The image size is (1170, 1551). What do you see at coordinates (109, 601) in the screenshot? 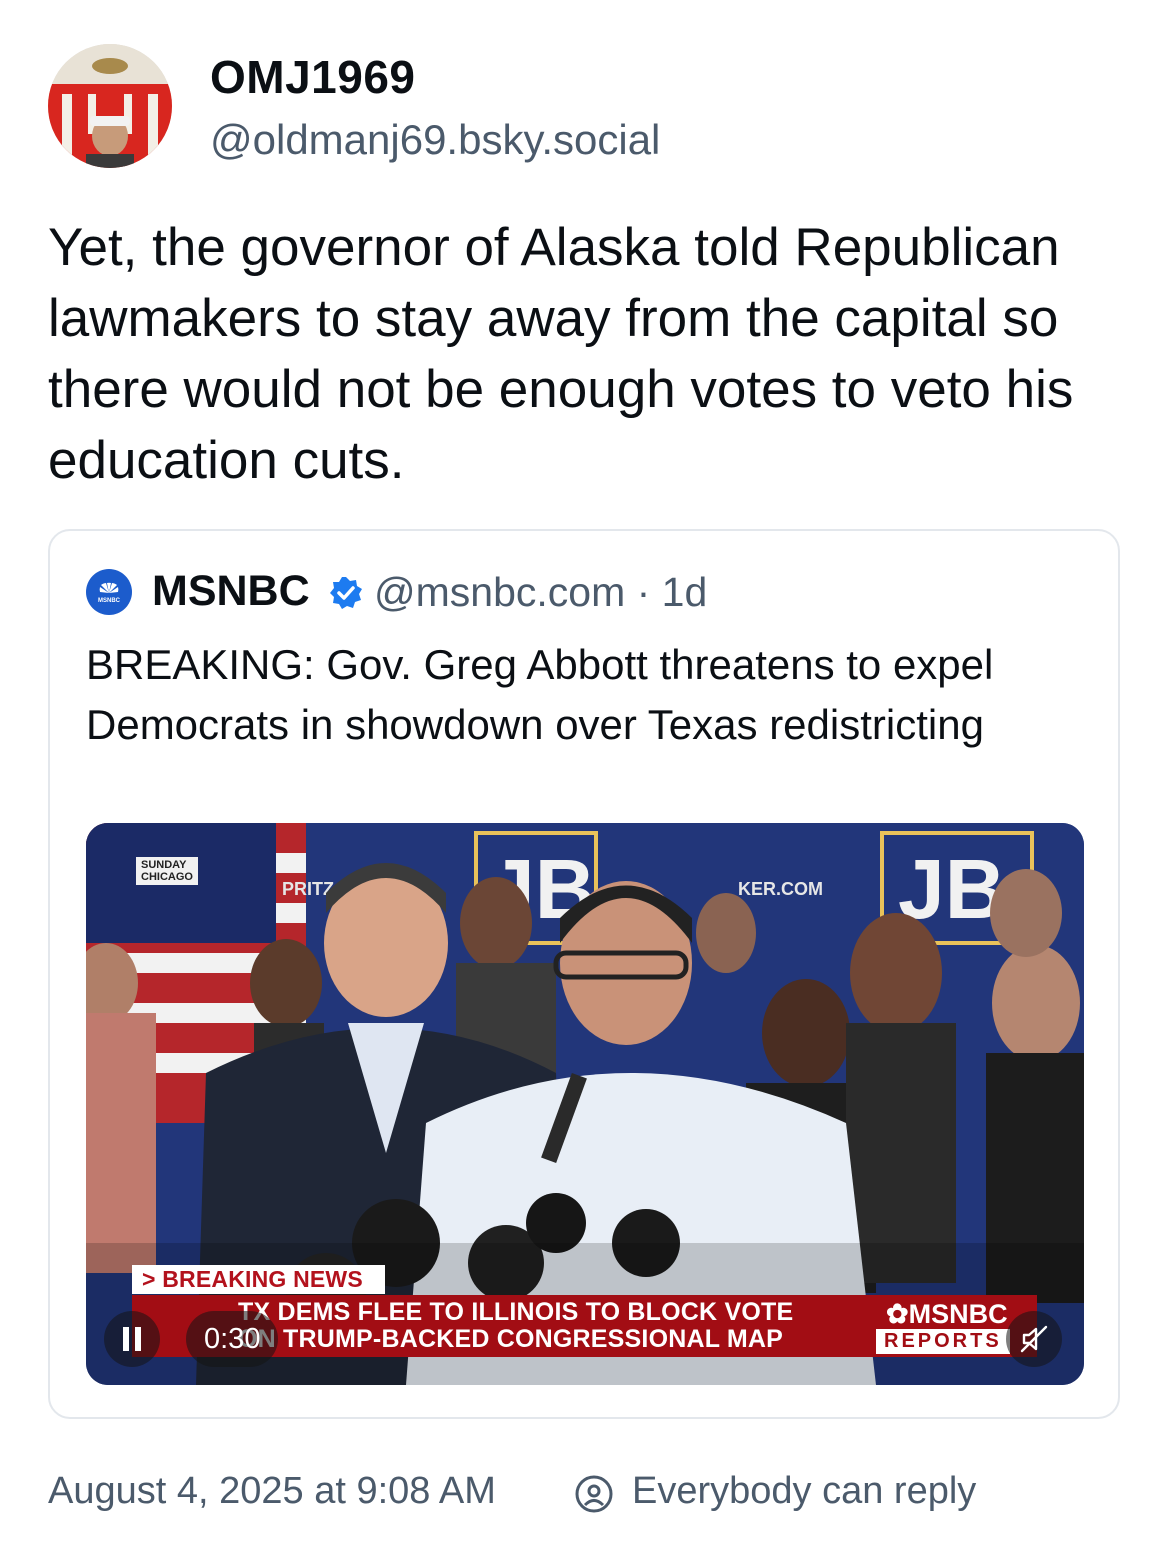
I see `svg-text: MSNBC` at bounding box center [109, 601].